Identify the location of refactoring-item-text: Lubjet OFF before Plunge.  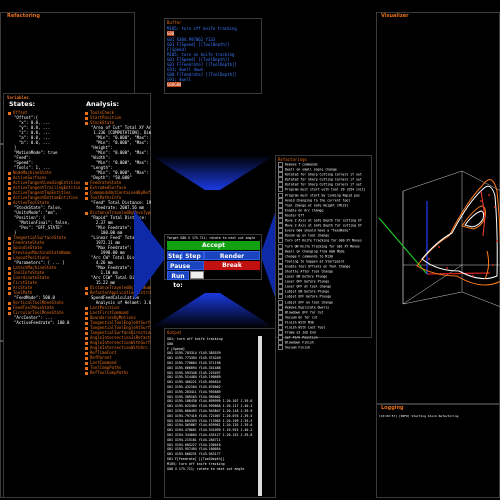
(308, 296).